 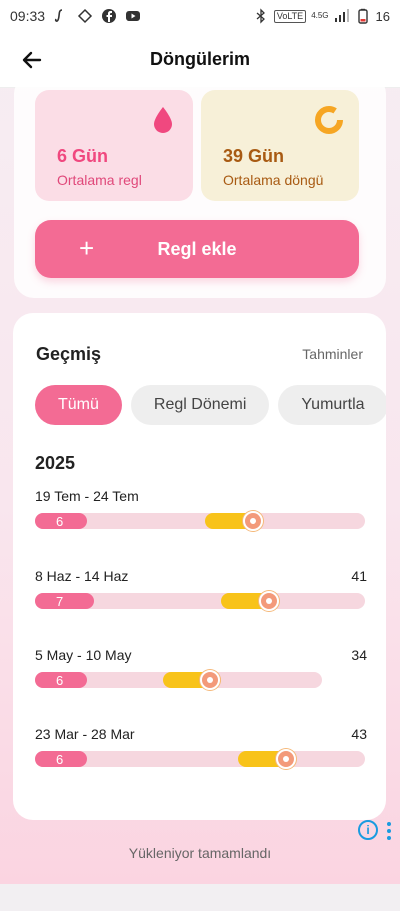 I want to click on add-period-button: + Regl ekle, so click(x=197, y=249).